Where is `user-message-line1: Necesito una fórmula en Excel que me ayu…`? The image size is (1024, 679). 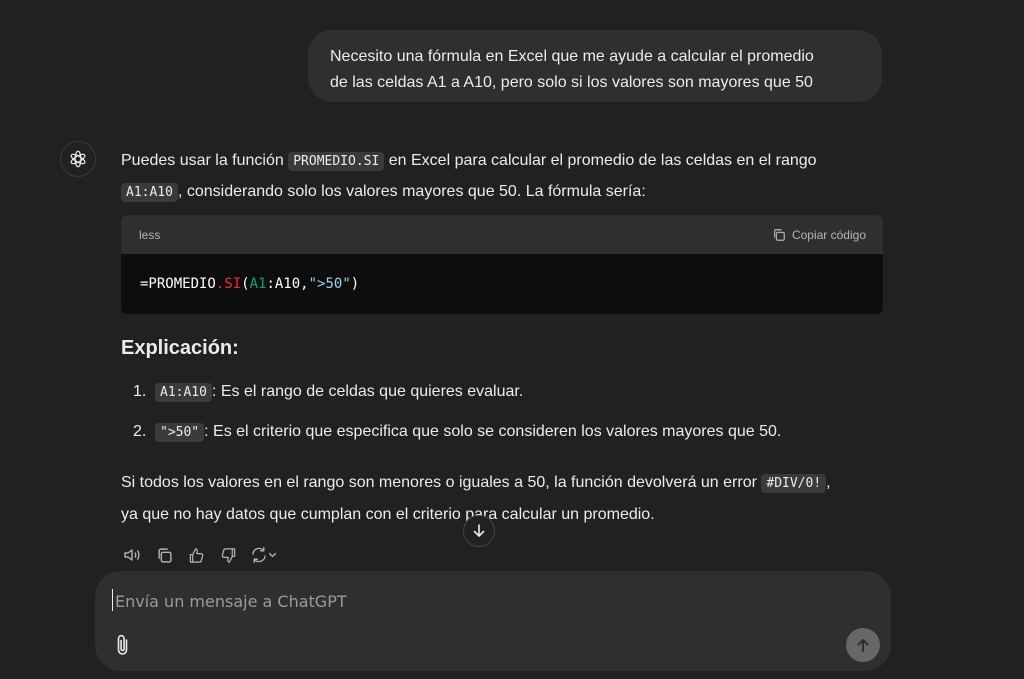
user-message-line1: Necesito una fórmula en Excel que me ayu… is located at coordinates (572, 56).